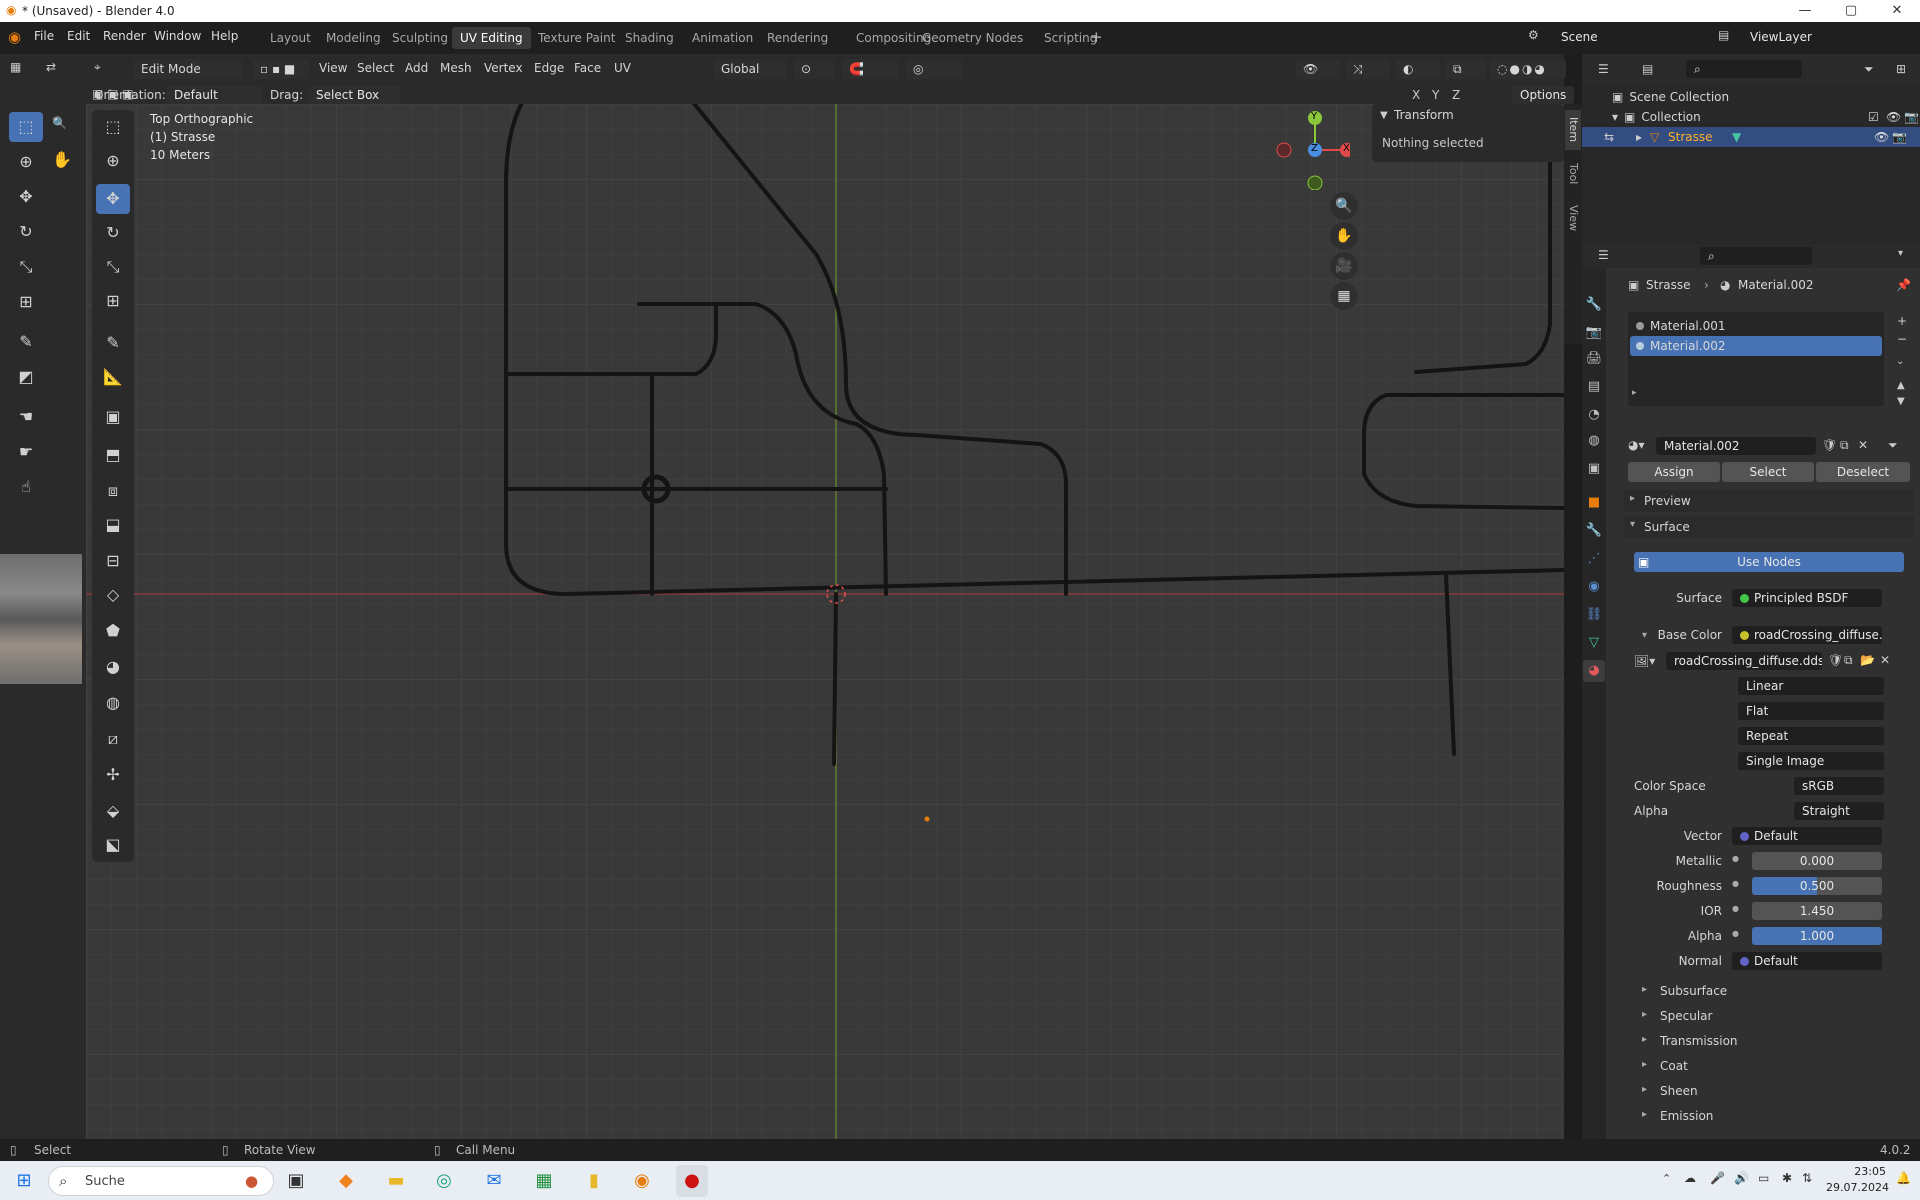 The height and width of the screenshot is (1200, 1920). What do you see at coordinates (1811, 686) in the screenshot?
I see `interpolation-dropdown: Linear` at bounding box center [1811, 686].